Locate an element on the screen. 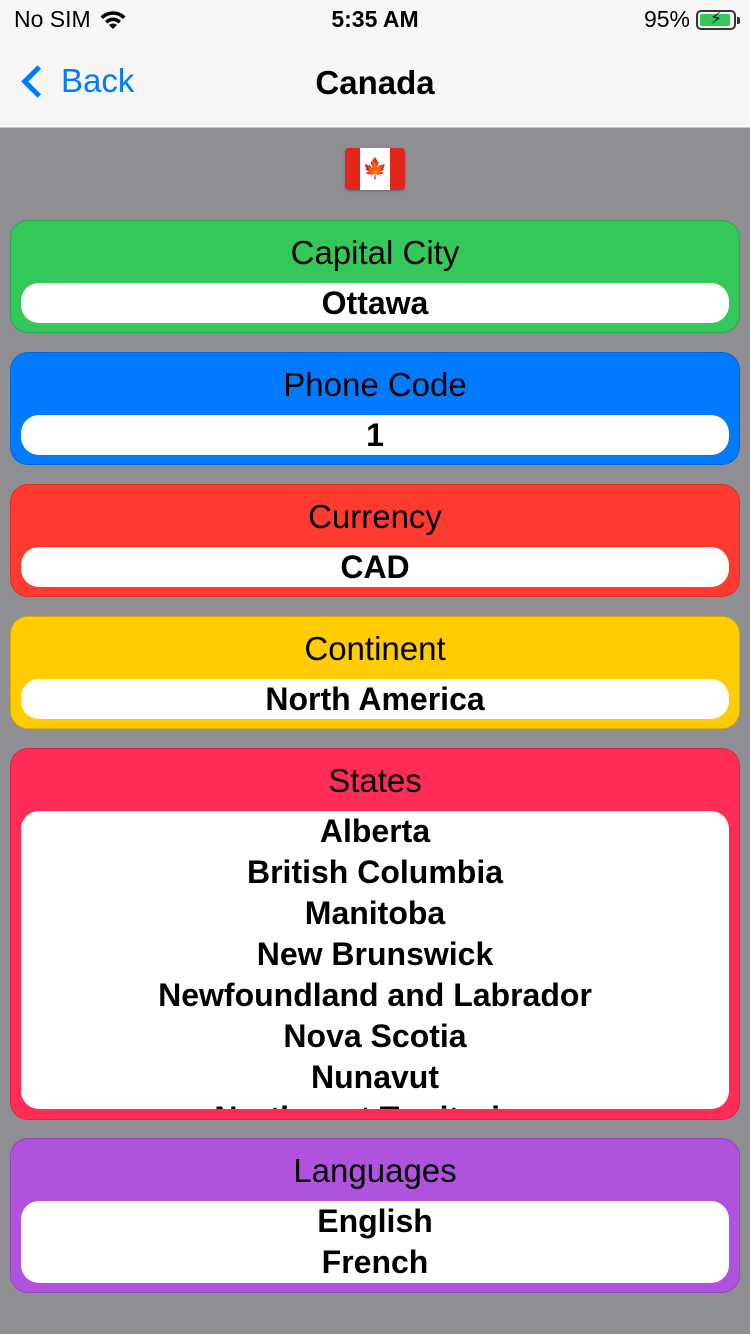  status-time: 5:35 AM is located at coordinates (375, 19).